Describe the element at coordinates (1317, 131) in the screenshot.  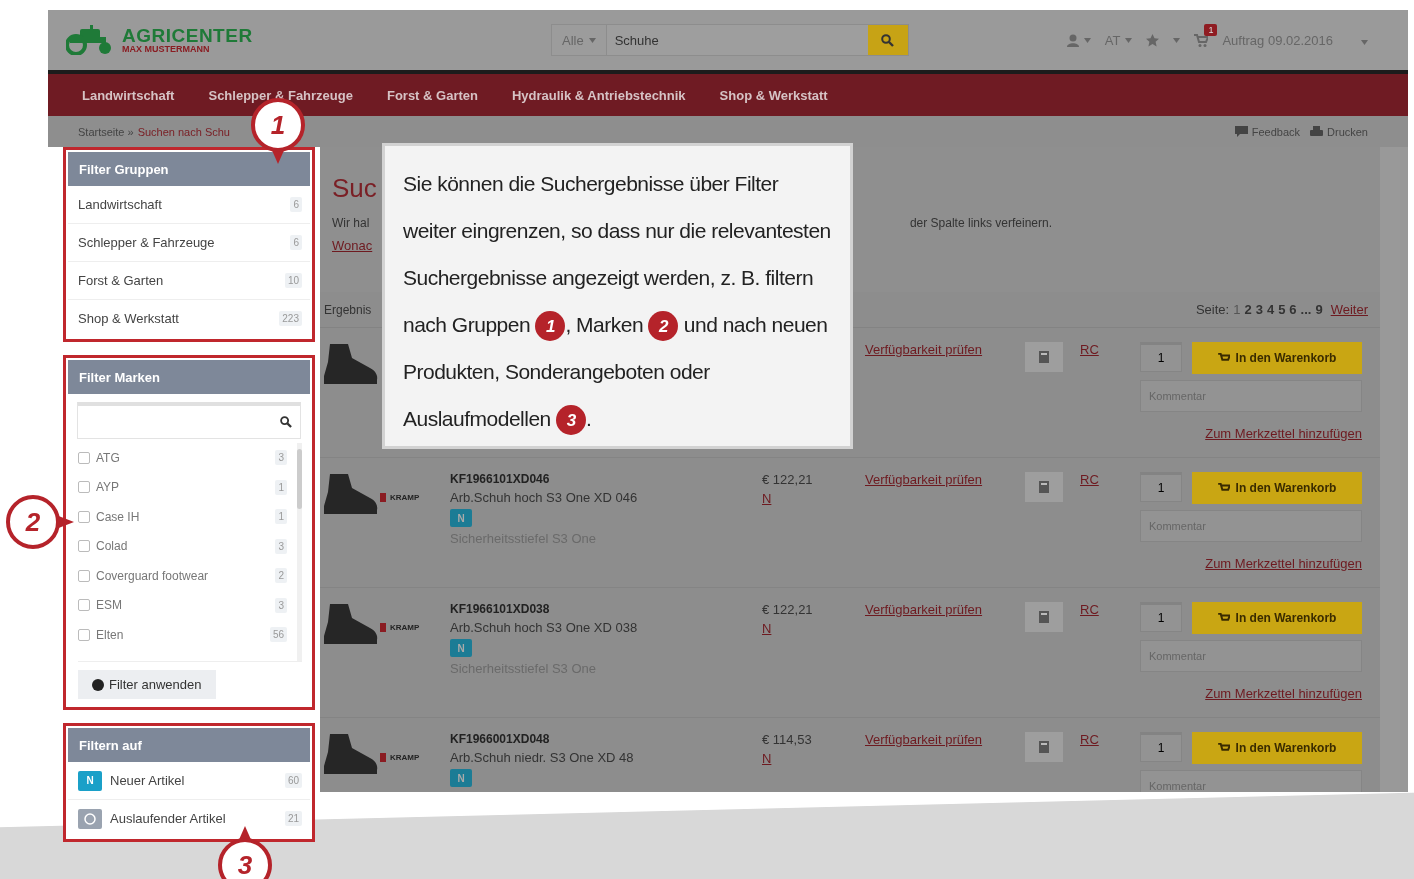
I see `printer-icon` at that location.